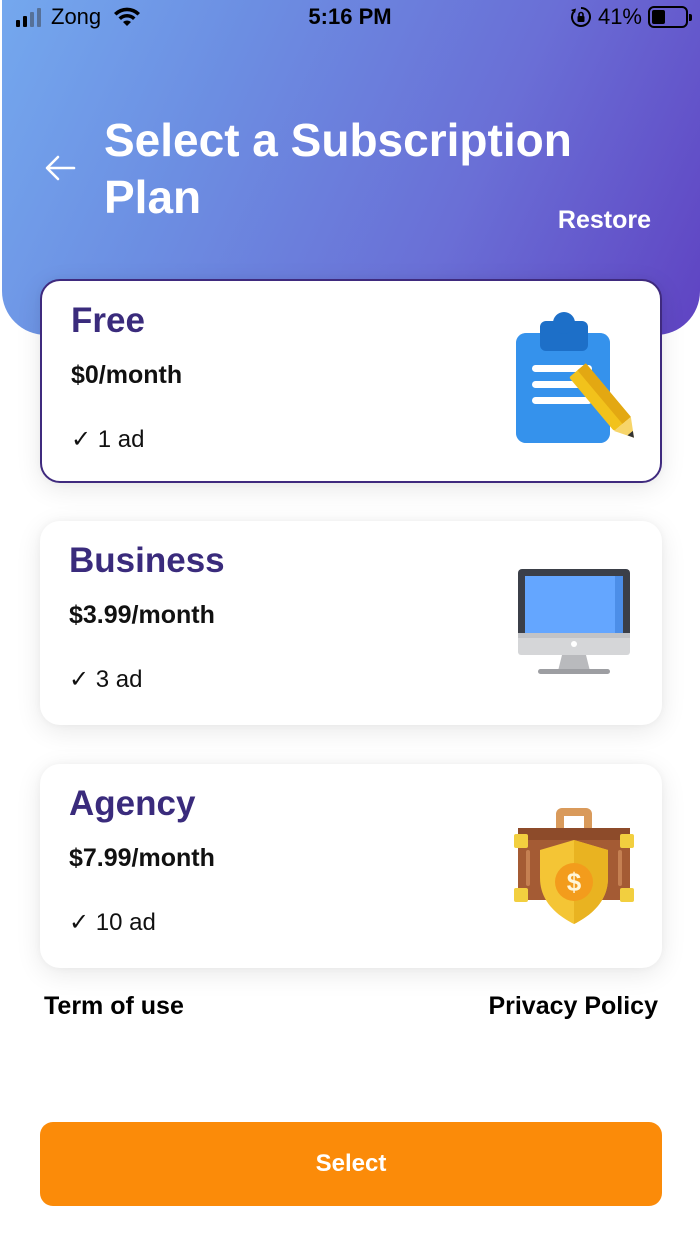 This screenshot has width=700, height=1244. What do you see at coordinates (142, 858) in the screenshot?
I see `plan-price: $7.99/month` at bounding box center [142, 858].